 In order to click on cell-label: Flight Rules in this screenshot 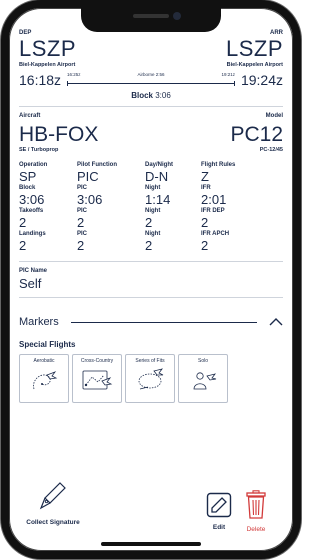, I will do `click(218, 165)`.